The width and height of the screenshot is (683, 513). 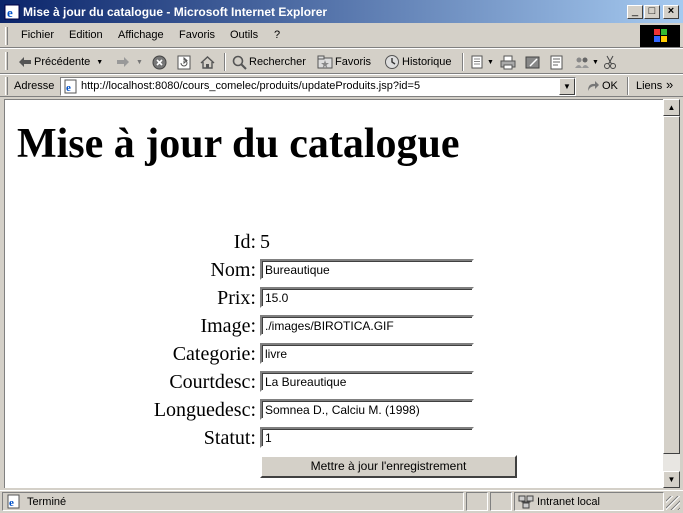 What do you see at coordinates (367, 437) in the screenshot?
I see `statut-input` at bounding box center [367, 437].